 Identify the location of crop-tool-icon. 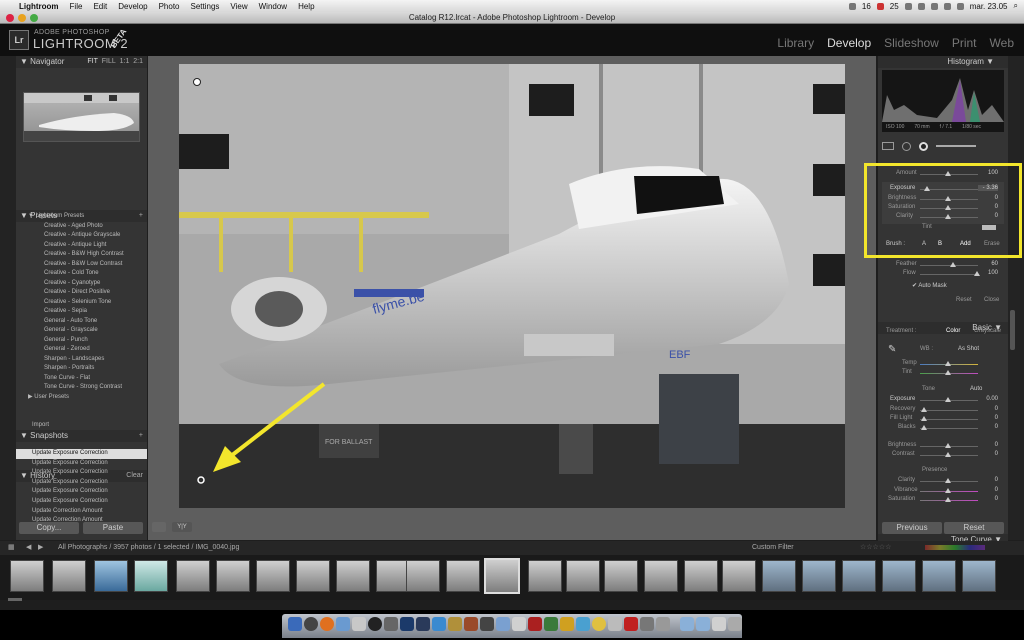
(888, 146).